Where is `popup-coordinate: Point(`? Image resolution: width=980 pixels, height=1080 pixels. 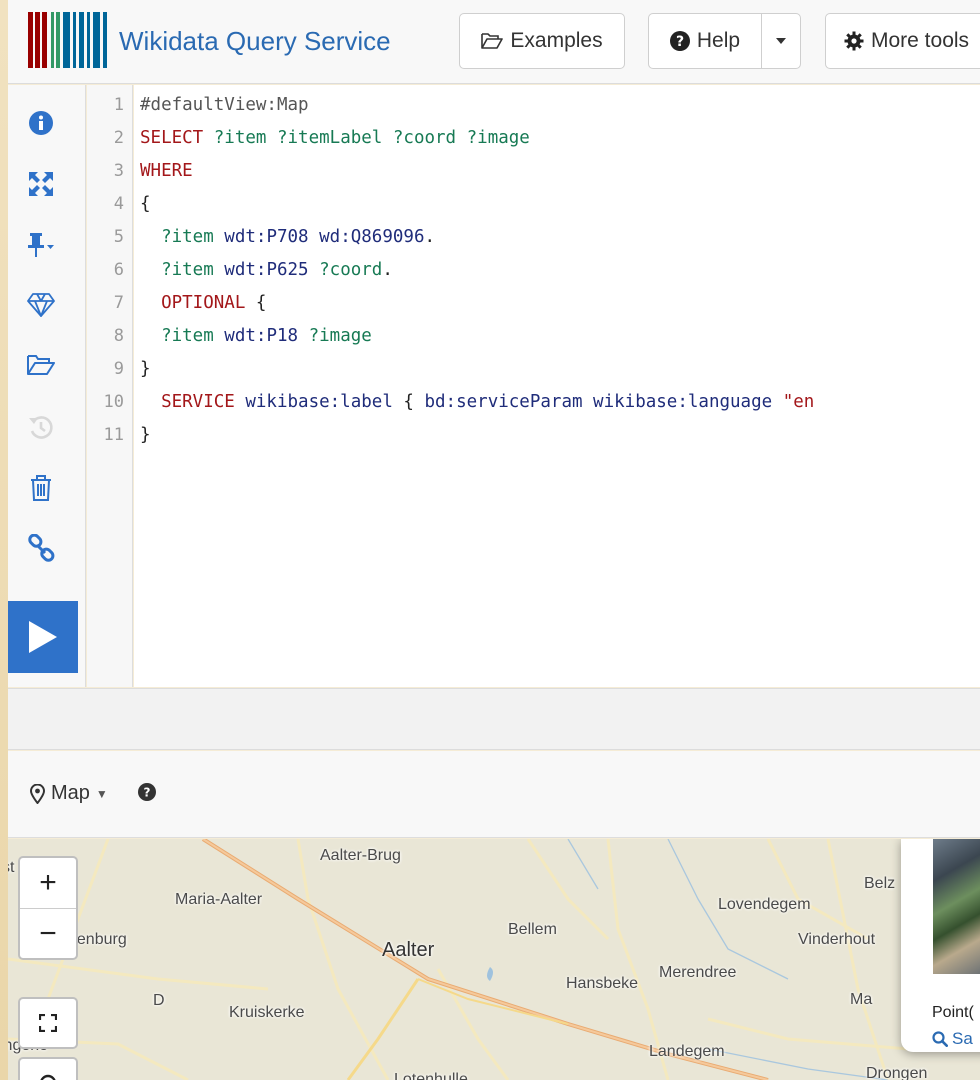 popup-coordinate: Point( is located at coordinates (953, 1012).